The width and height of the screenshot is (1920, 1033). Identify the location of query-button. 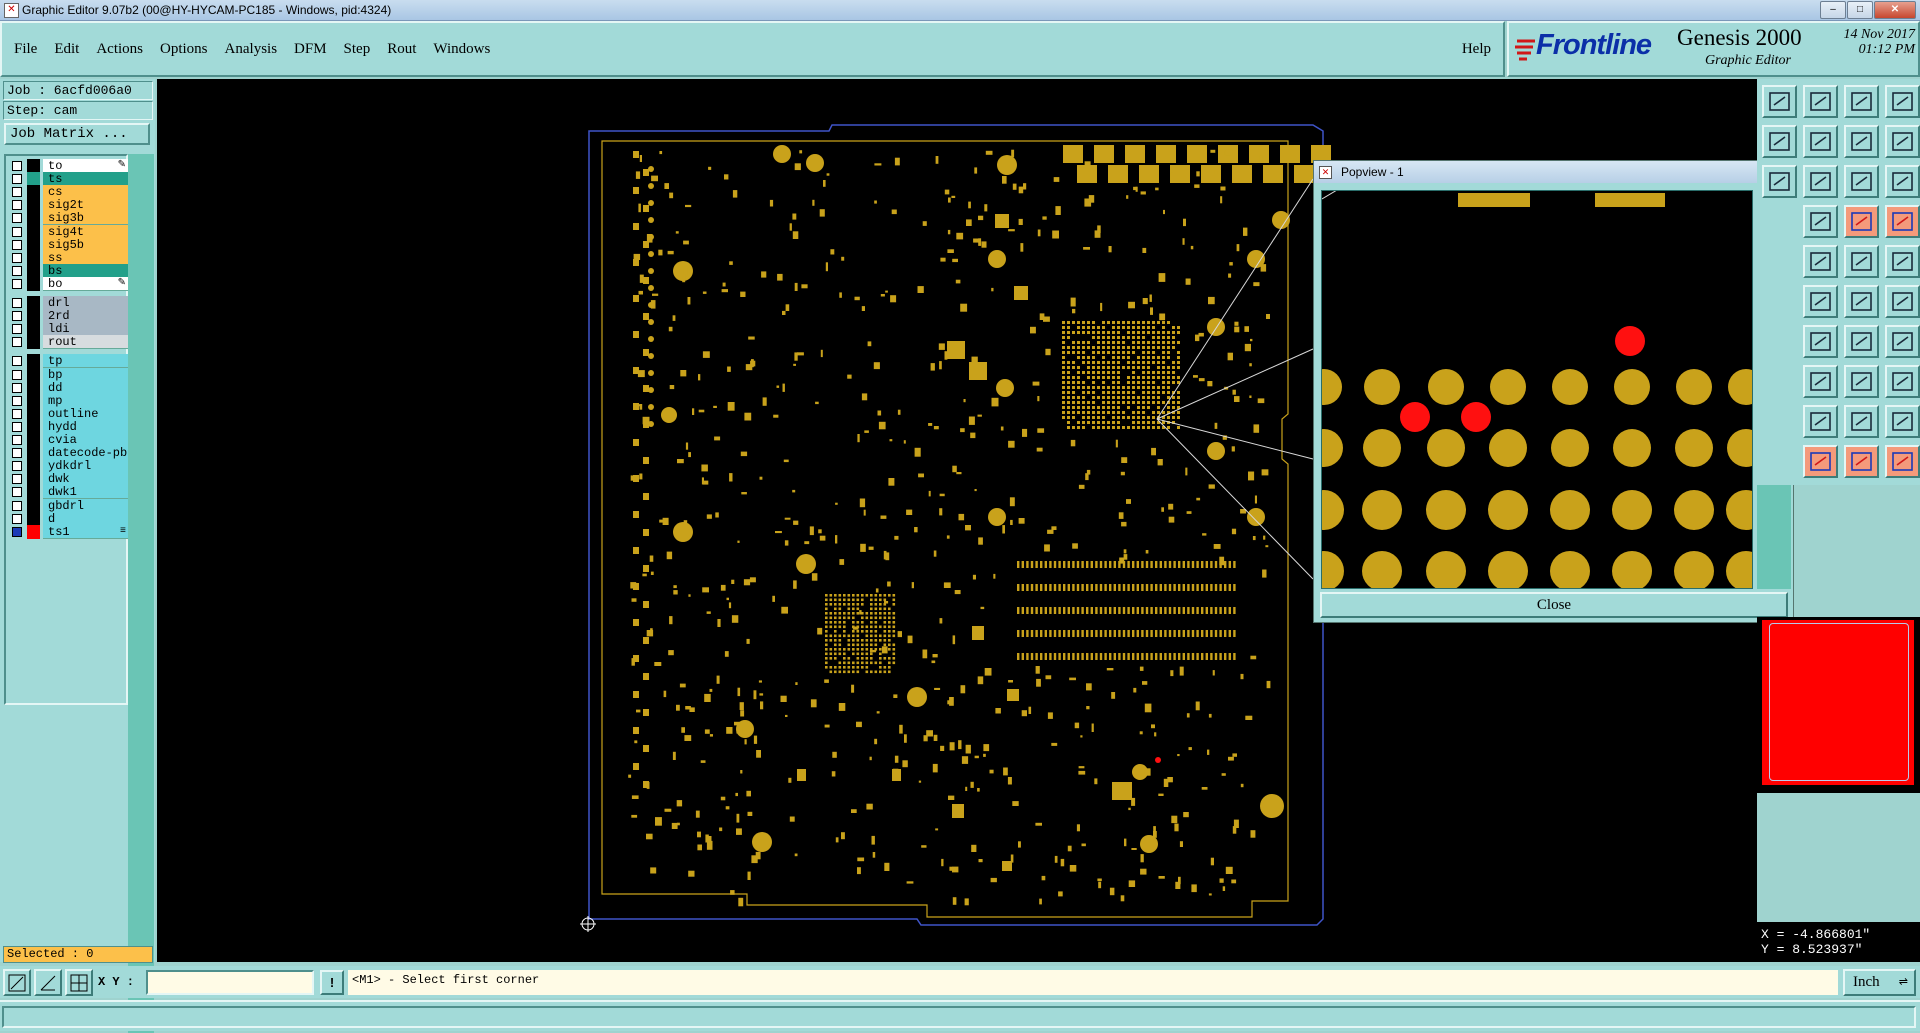
(1861, 181).